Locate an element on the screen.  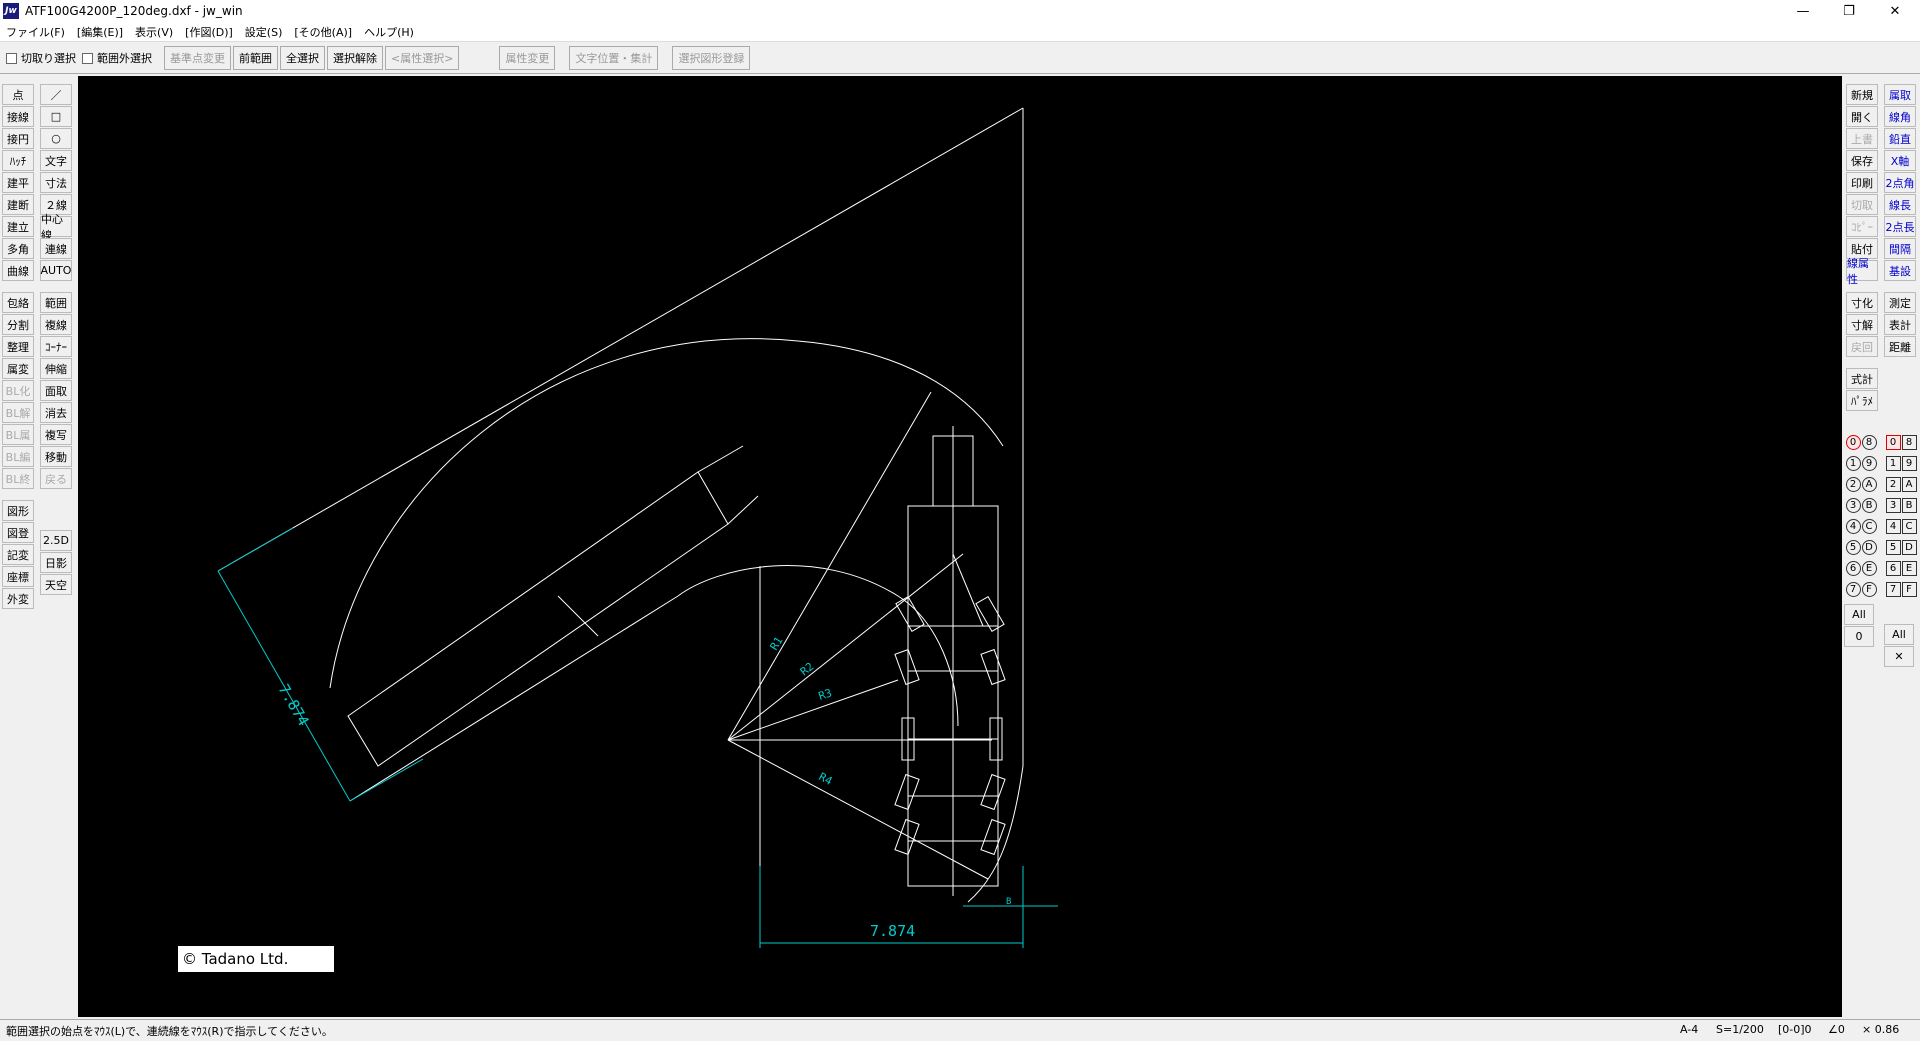
right-tool-3: 保存 is located at coordinates (1862, 160).